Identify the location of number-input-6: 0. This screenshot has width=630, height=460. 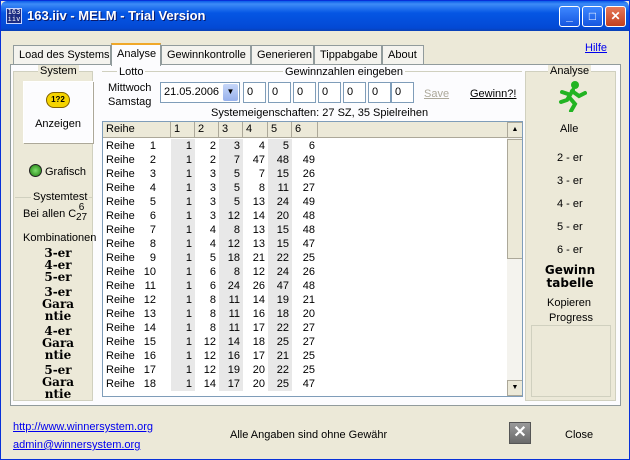
(379, 92).